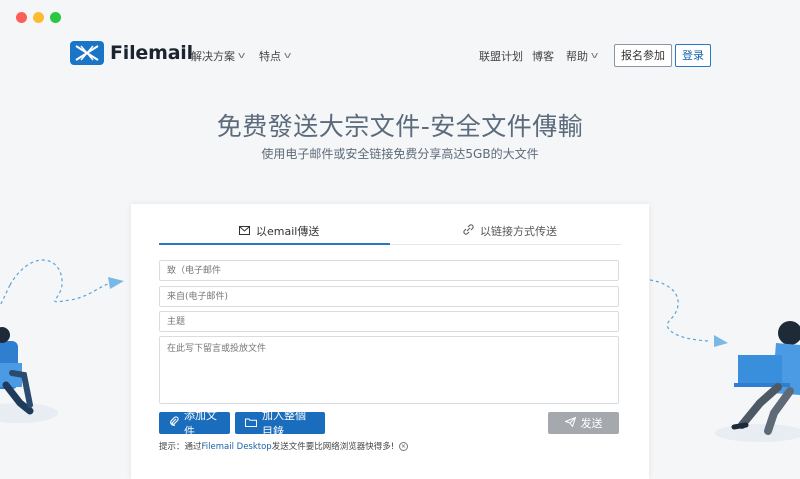  I want to click on paperclip-icon, so click(174, 423).